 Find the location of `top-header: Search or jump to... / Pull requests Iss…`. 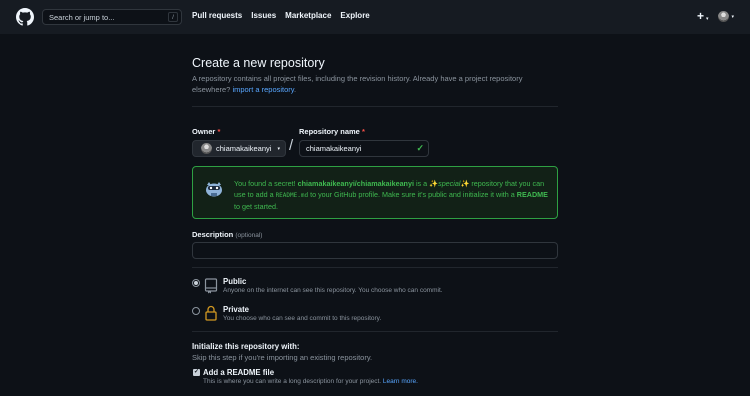

top-header: Search or jump to... / Pull requests Iss… is located at coordinates (375, 17).